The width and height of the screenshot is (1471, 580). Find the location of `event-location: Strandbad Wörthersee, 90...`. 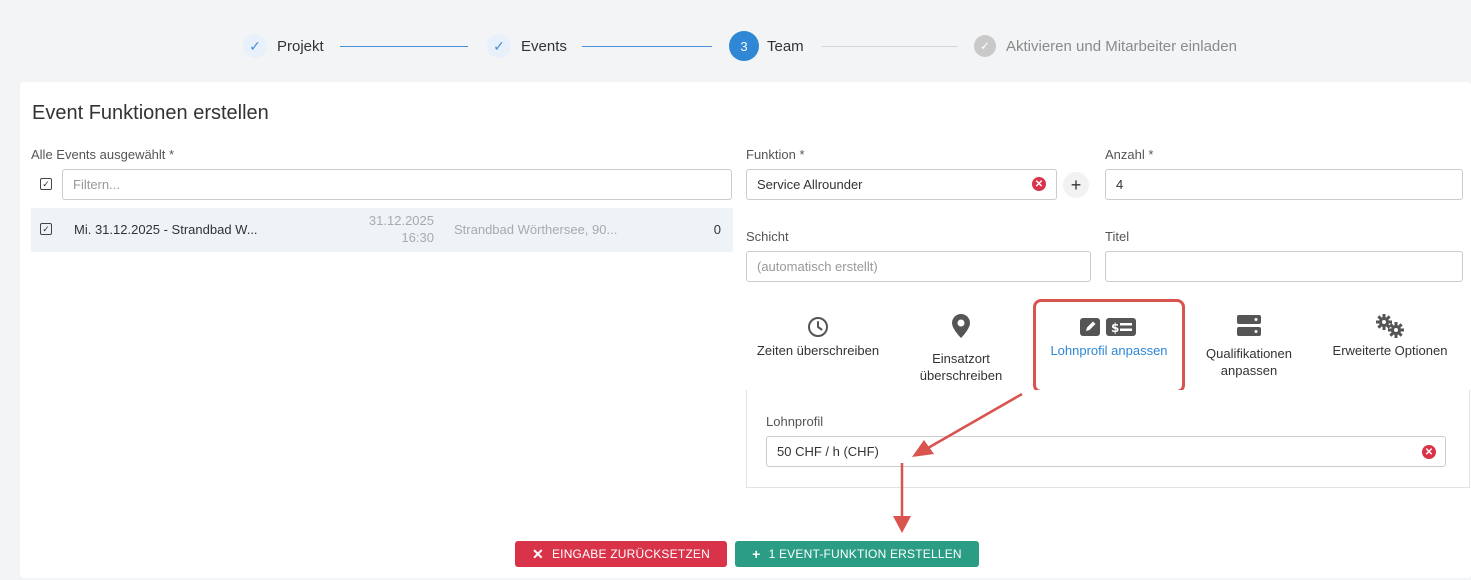

event-location: Strandbad Wörthersee, 90... is located at coordinates (536, 229).